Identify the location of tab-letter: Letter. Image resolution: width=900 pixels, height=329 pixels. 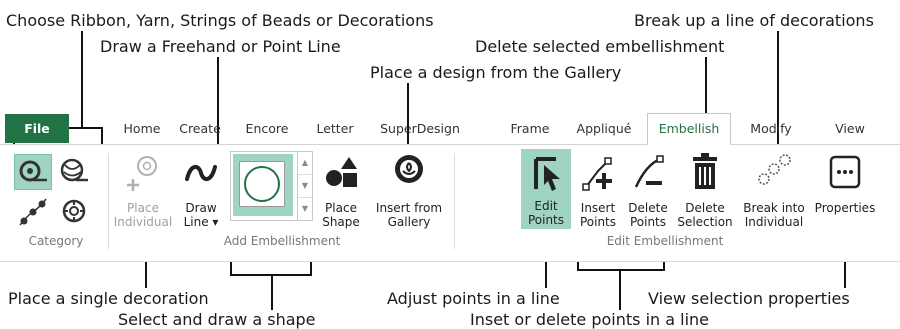
(335, 128).